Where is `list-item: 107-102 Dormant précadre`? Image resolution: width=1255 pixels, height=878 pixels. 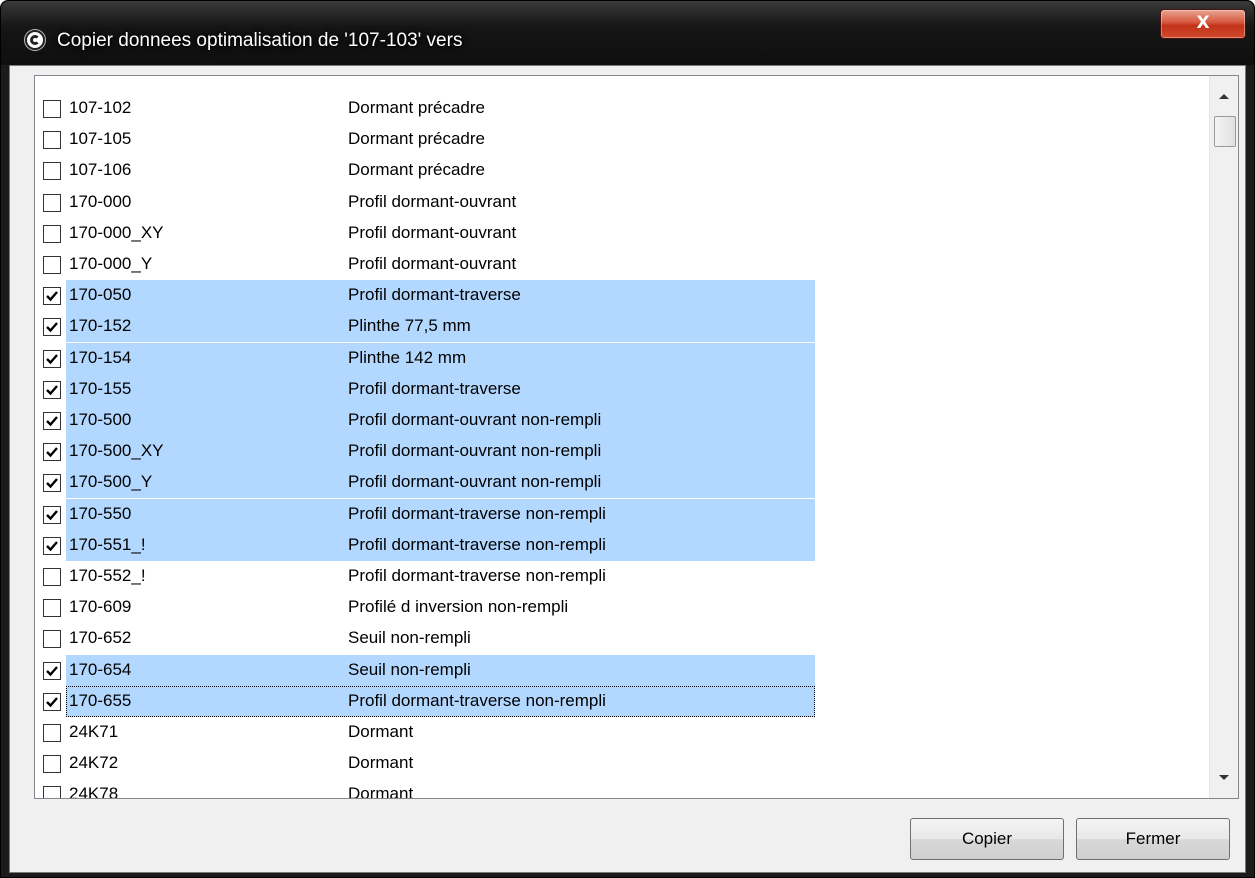 list-item: 107-102 Dormant précadre is located at coordinates (620, 108).